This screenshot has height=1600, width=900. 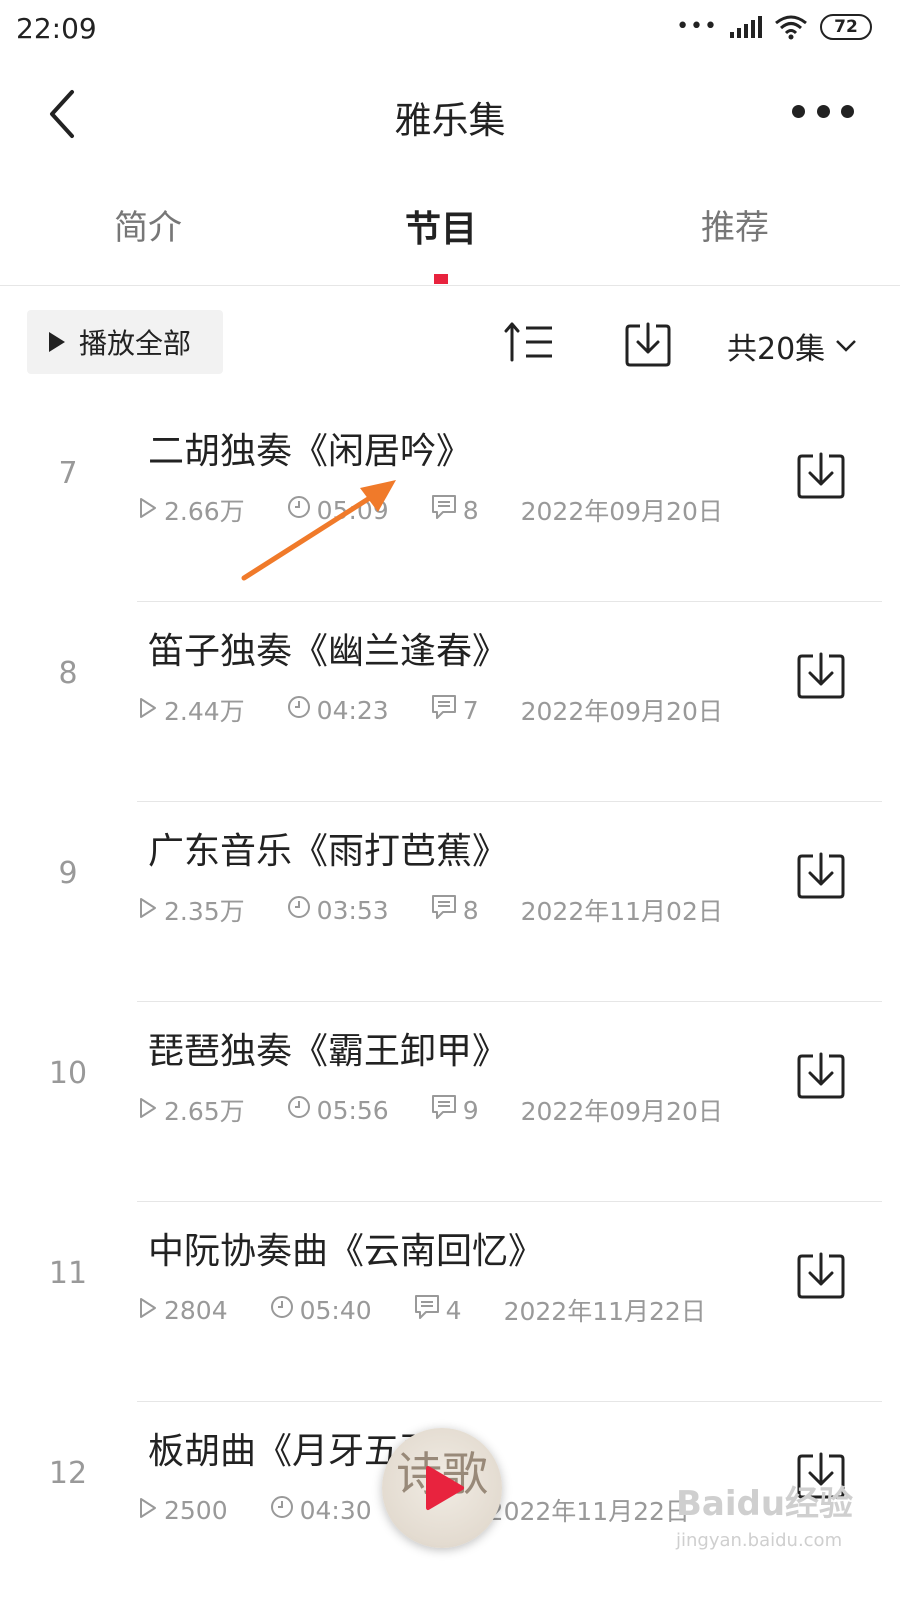 I want to click on episode-row: 11 中阮协奏曲《云南回忆》 2804 05:40 4 2022年11月22日, so click(x=450, y=1302).